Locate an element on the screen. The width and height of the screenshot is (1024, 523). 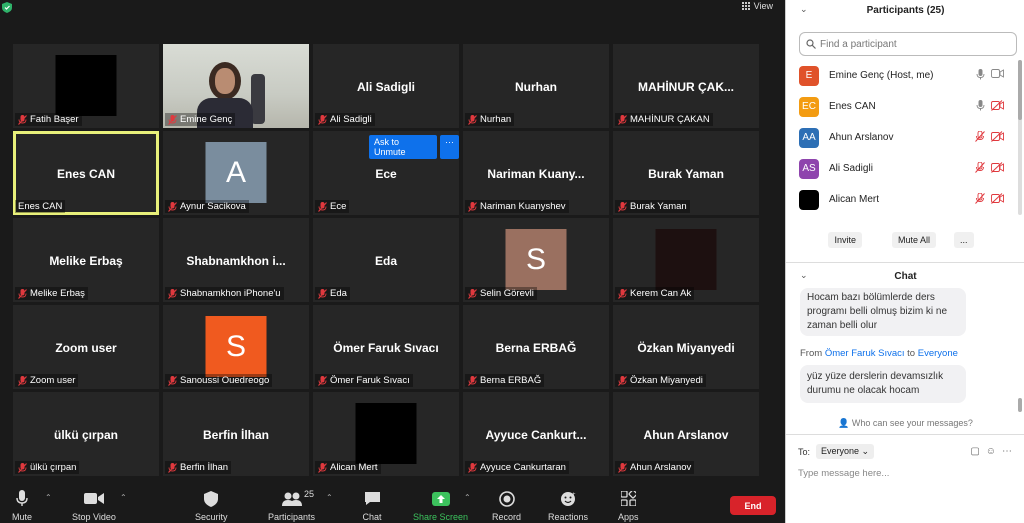
mute-label: Mute is located at coordinates (22, 517).